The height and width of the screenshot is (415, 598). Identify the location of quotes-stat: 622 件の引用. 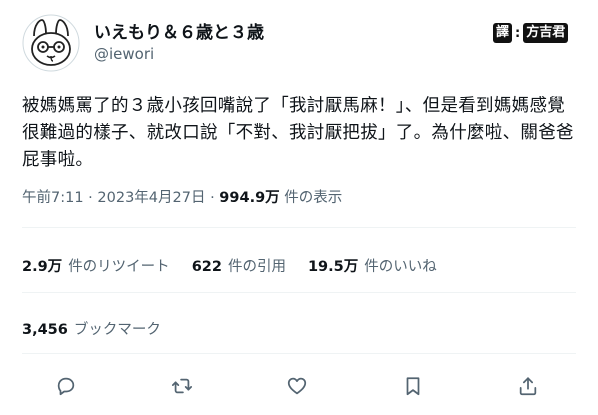
(239, 265).